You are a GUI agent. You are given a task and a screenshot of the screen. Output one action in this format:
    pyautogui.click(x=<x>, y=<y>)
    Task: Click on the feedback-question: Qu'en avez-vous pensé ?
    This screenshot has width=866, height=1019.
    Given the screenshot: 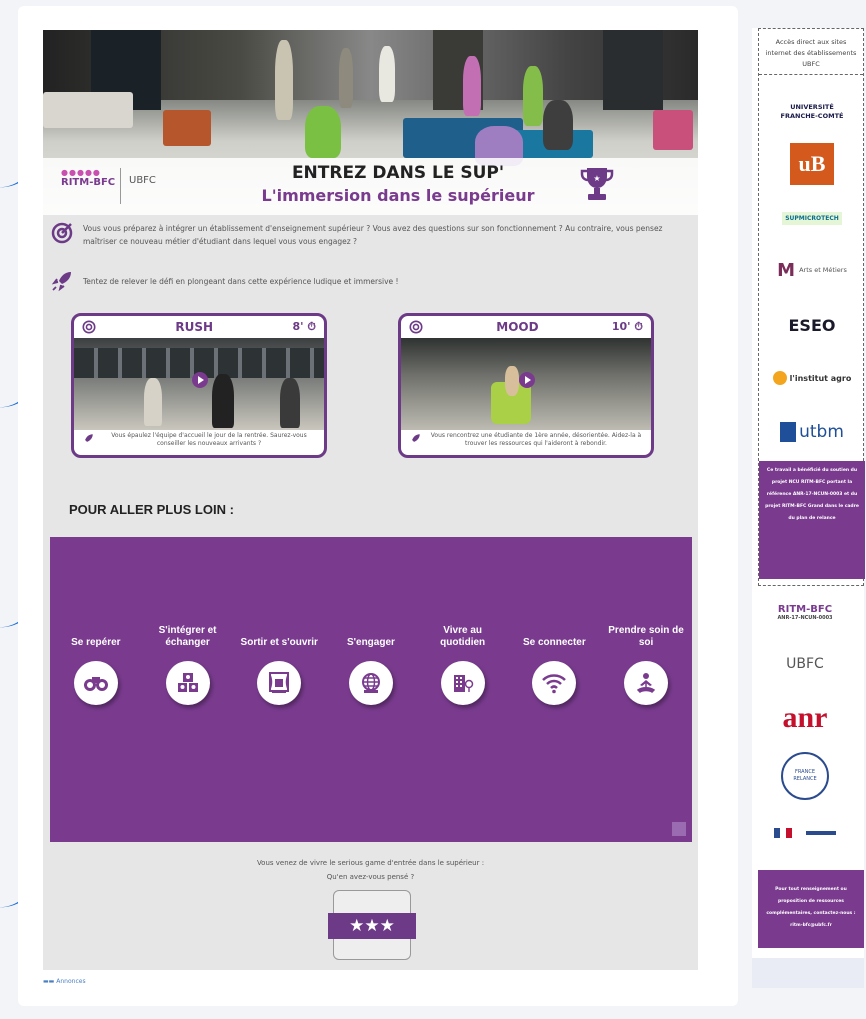 What is the action you would take?
    pyautogui.click(x=370, y=877)
    